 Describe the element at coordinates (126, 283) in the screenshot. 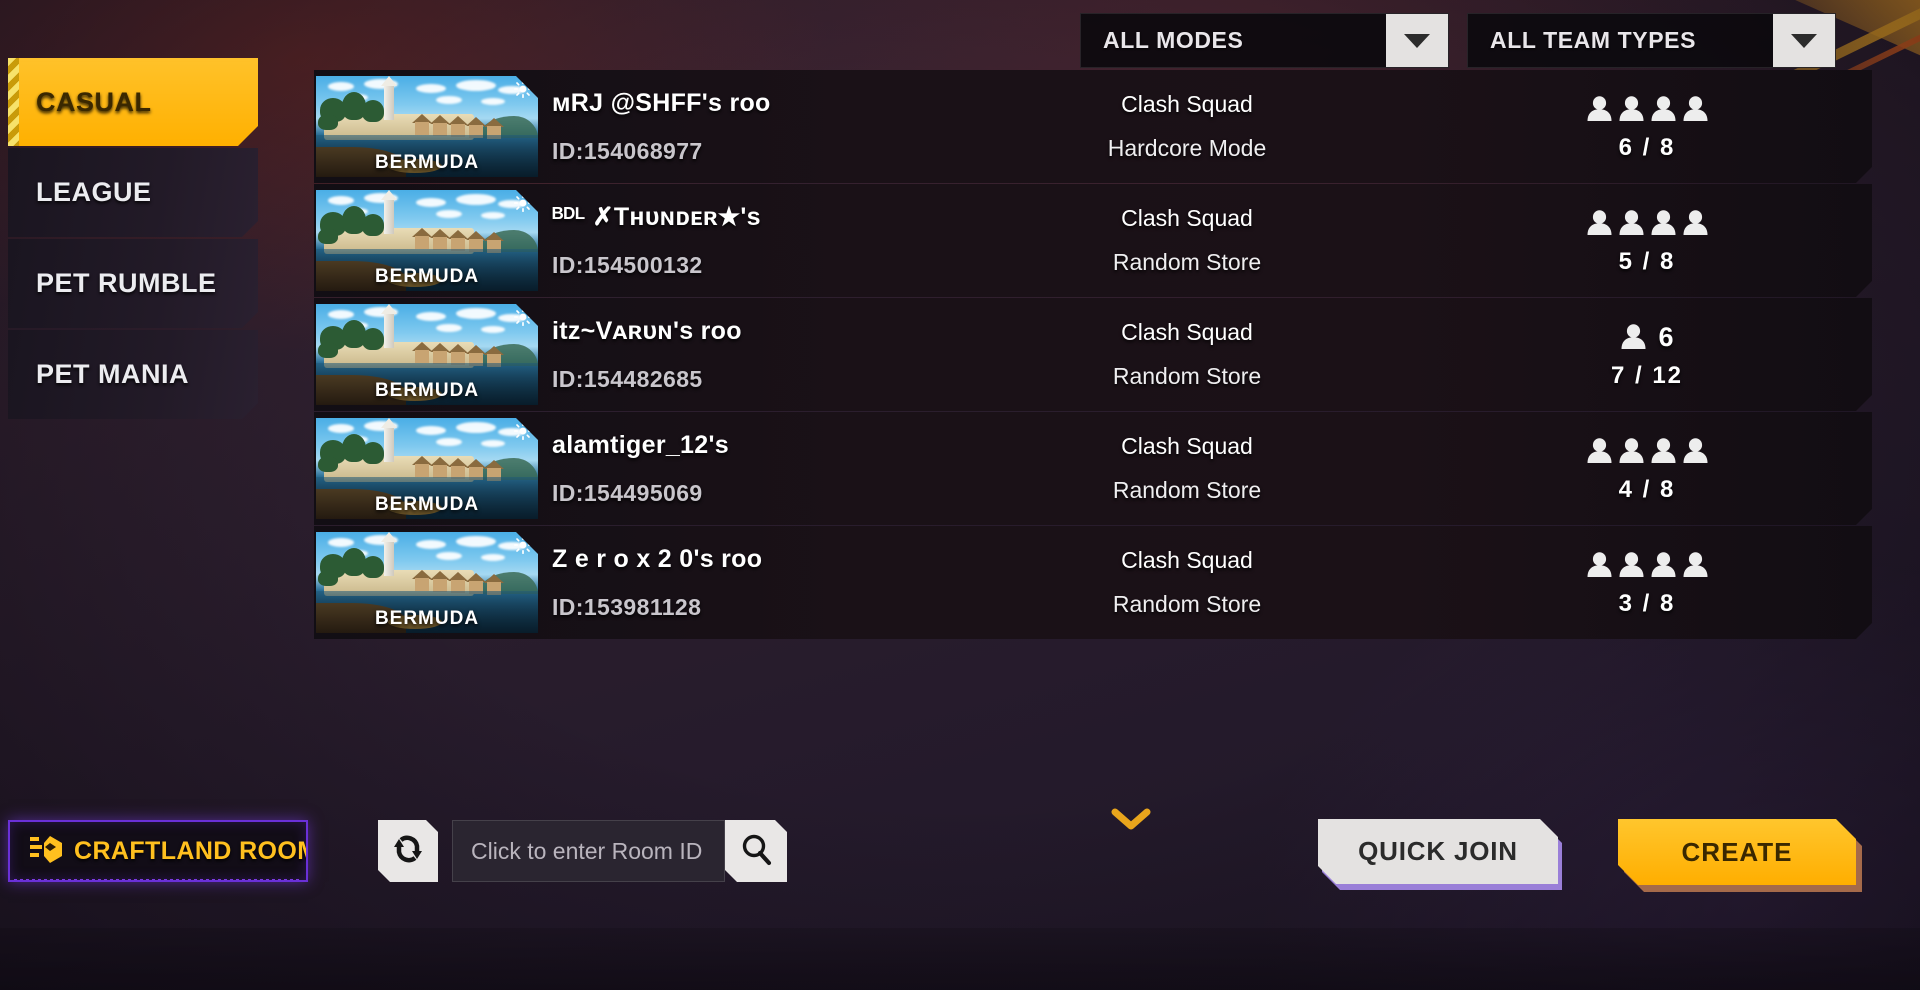

I see `tab-pet-rumble-label: PET RUMBLE` at that location.